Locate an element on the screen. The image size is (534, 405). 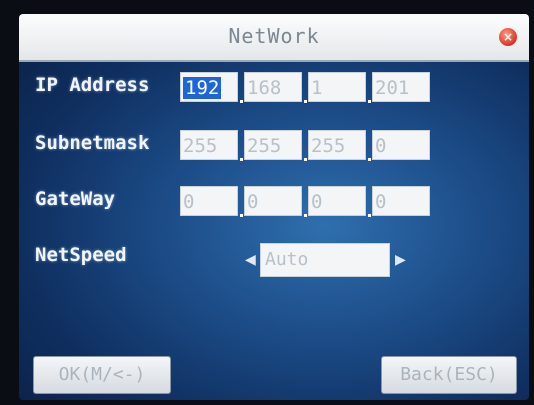
close-icon: × is located at coordinates (508, 37).